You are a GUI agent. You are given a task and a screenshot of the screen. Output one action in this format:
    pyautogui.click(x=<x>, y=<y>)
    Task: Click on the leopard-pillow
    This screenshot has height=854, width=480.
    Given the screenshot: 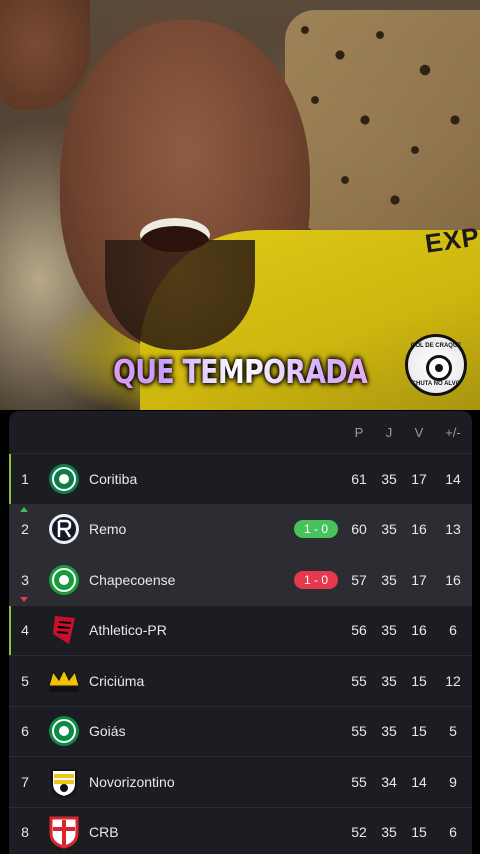 What is the action you would take?
    pyautogui.click(x=382, y=125)
    